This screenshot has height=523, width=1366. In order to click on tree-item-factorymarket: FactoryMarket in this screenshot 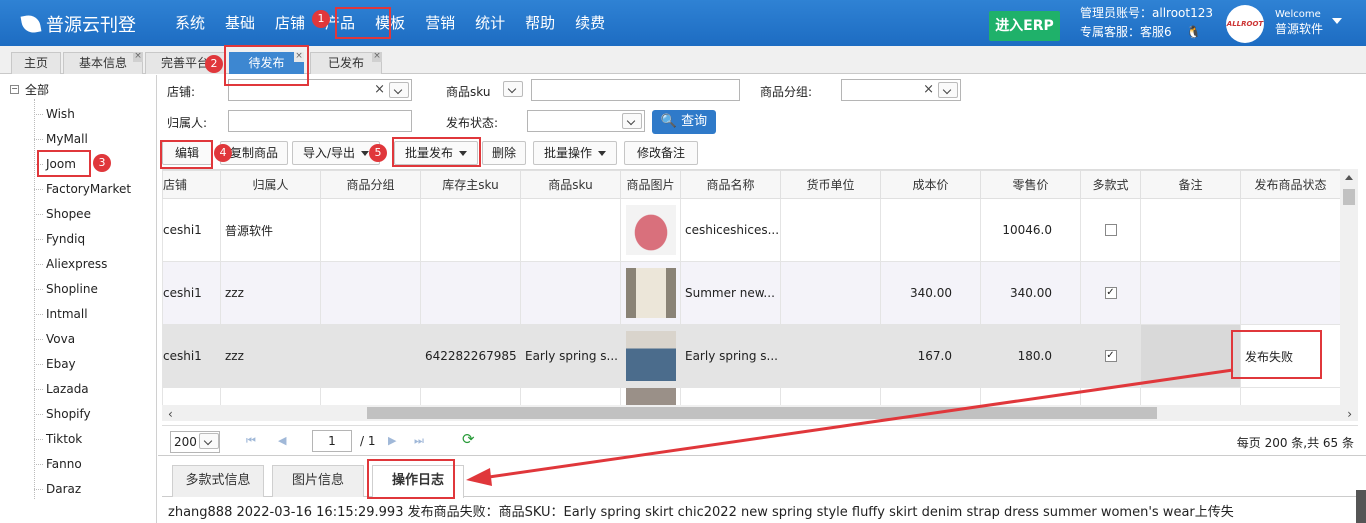, I will do `click(82, 188)`.